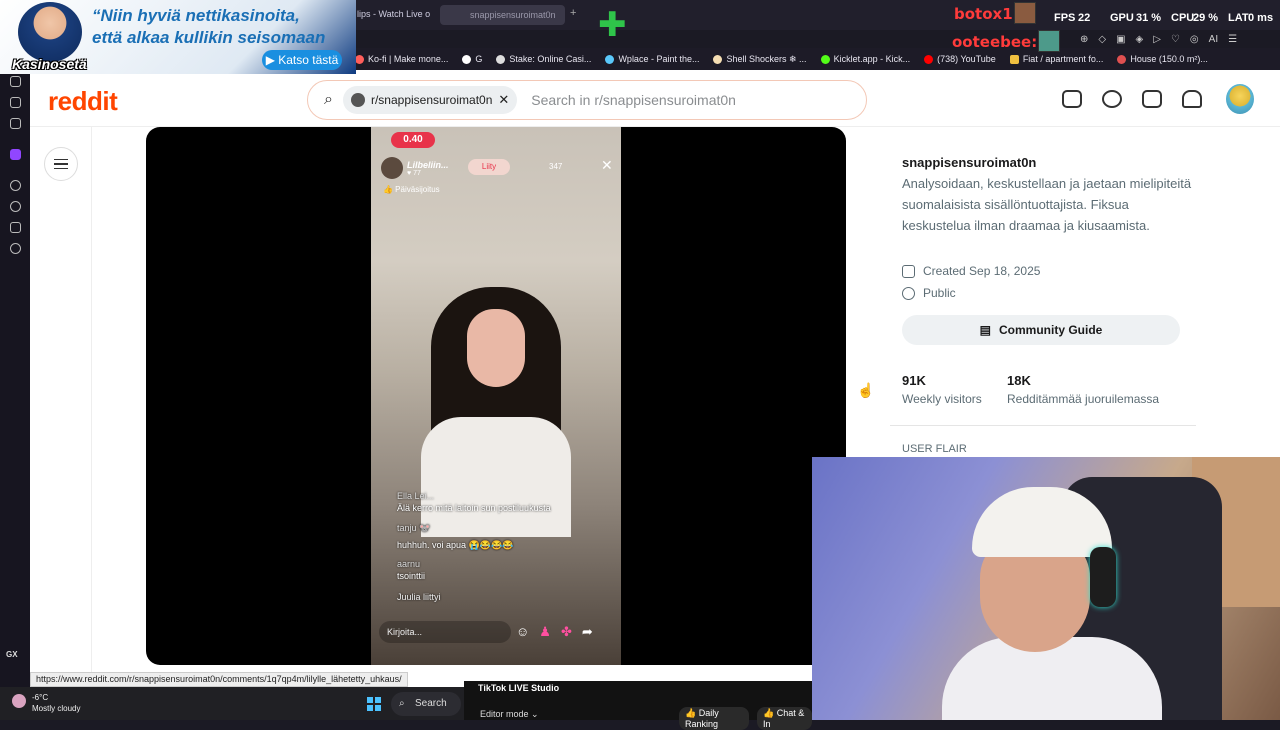  I want to click on tab-active: snappisensuroimat0n, so click(502, 15).